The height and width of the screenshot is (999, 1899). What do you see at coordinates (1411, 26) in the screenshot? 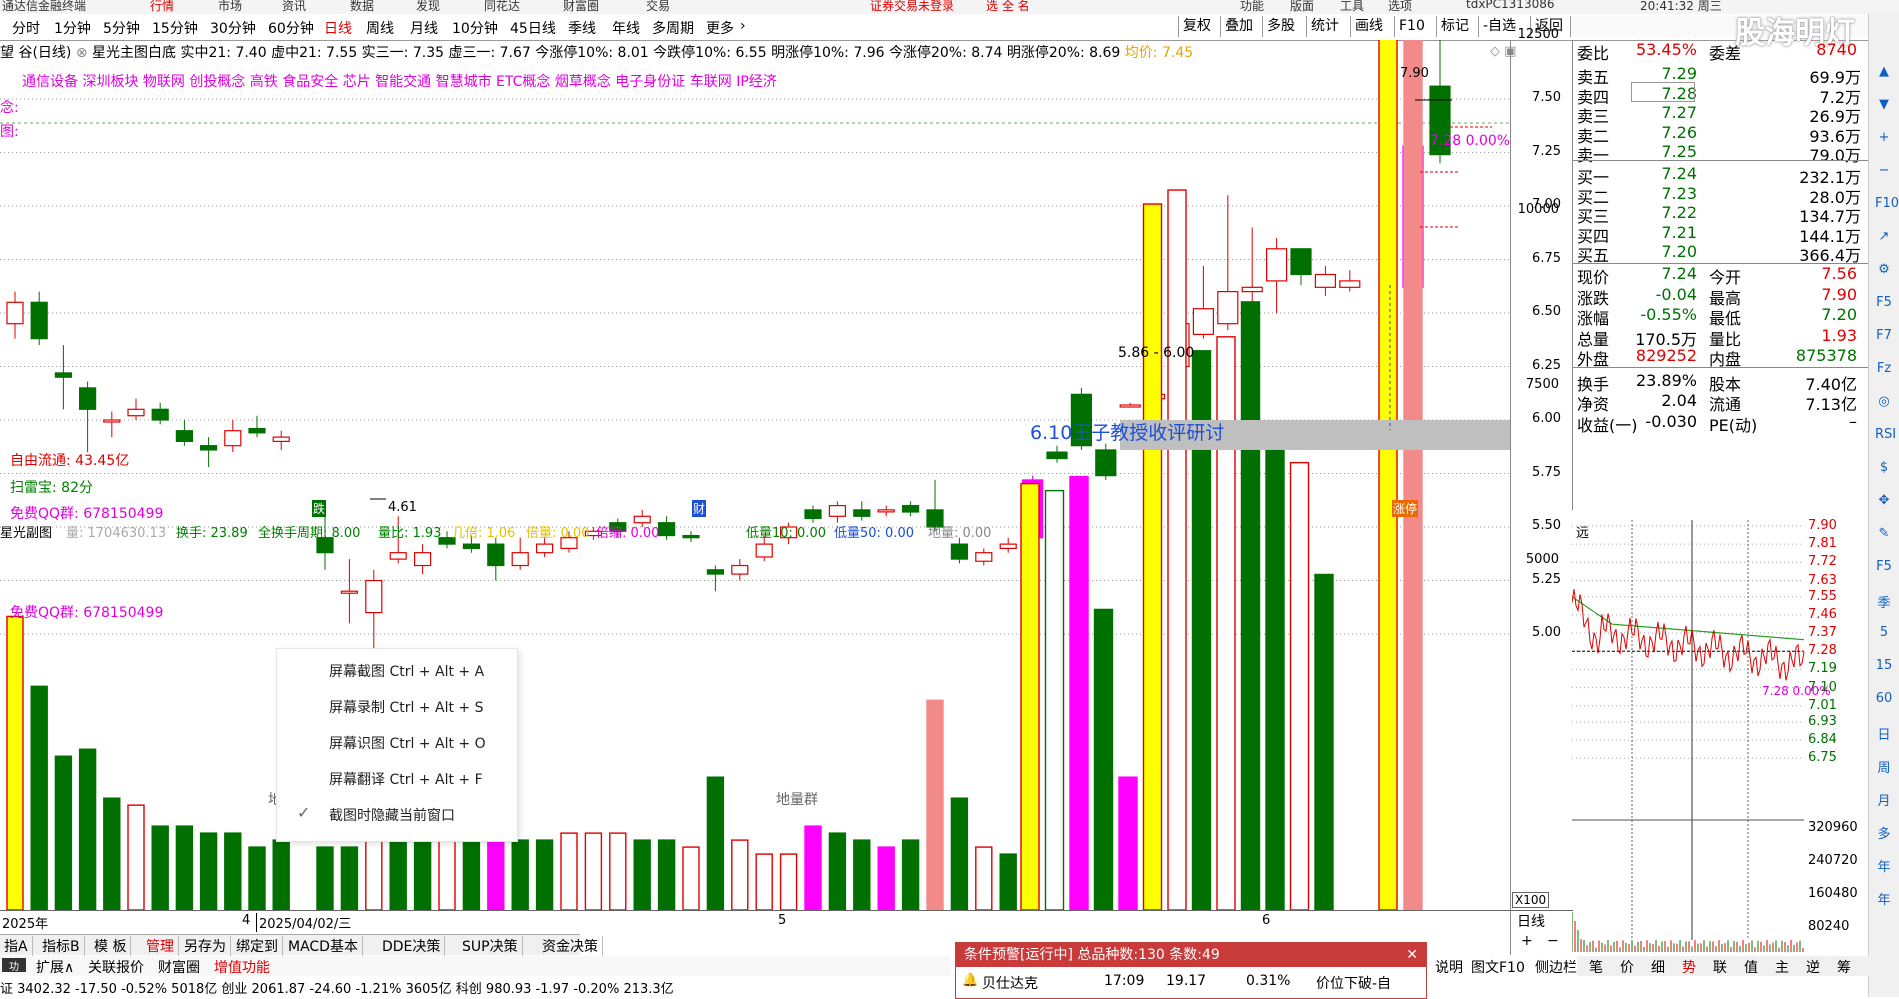
I see `f10-button: F10` at bounding box center [1411, 26].